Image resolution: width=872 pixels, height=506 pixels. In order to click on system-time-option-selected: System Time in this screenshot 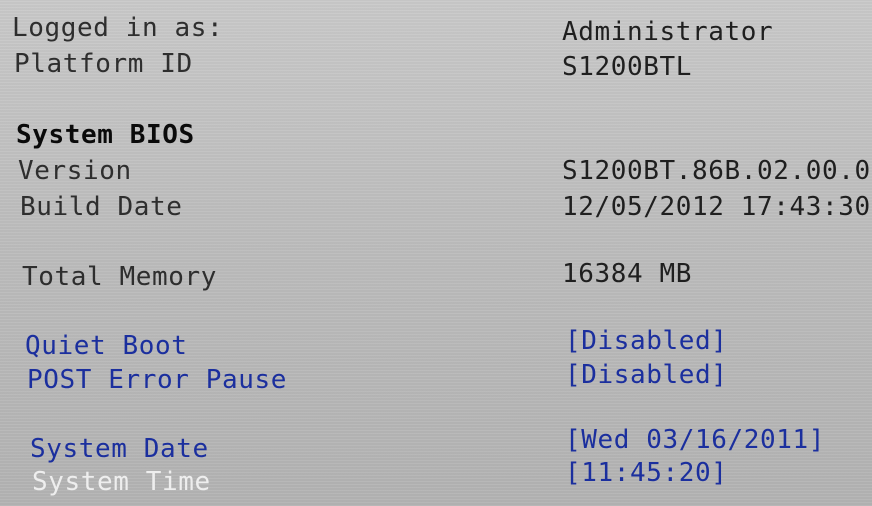, I will do `click(121, 482)`.